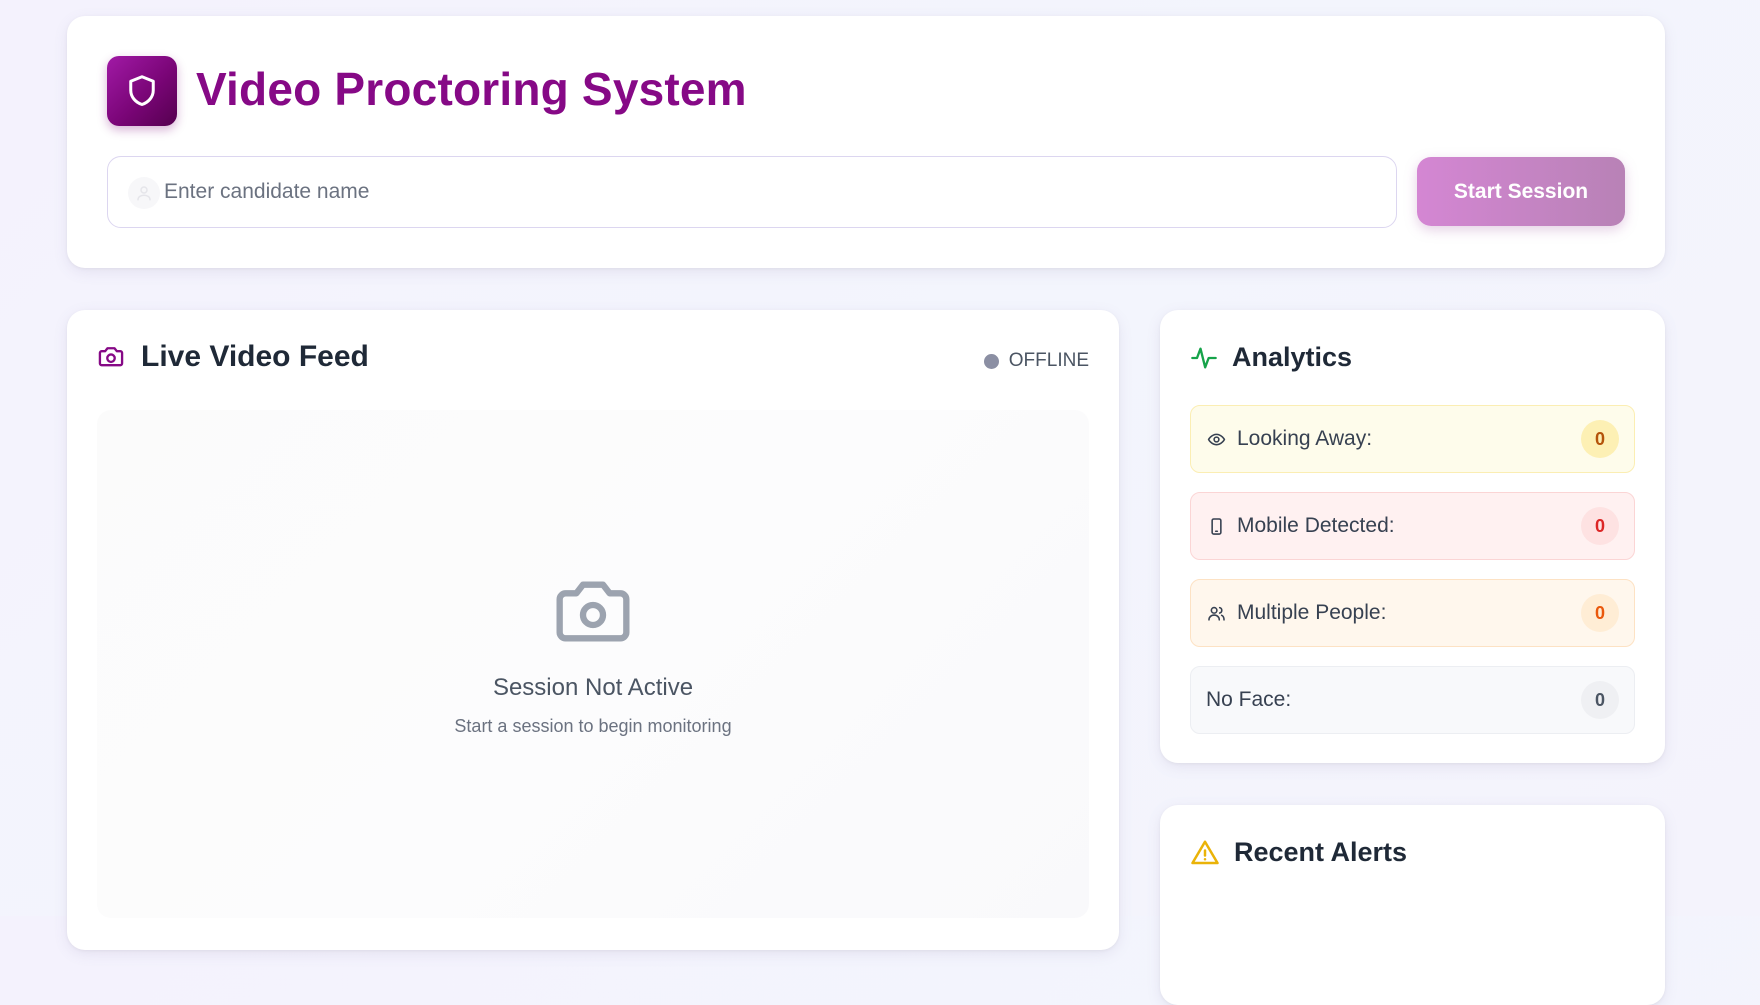 This screenshot has height=1005, width=1760. Describe the element at coordinates (1412, 439) in the screenshot. I see `metric-looking-away: Looking Away: 0` at that location.